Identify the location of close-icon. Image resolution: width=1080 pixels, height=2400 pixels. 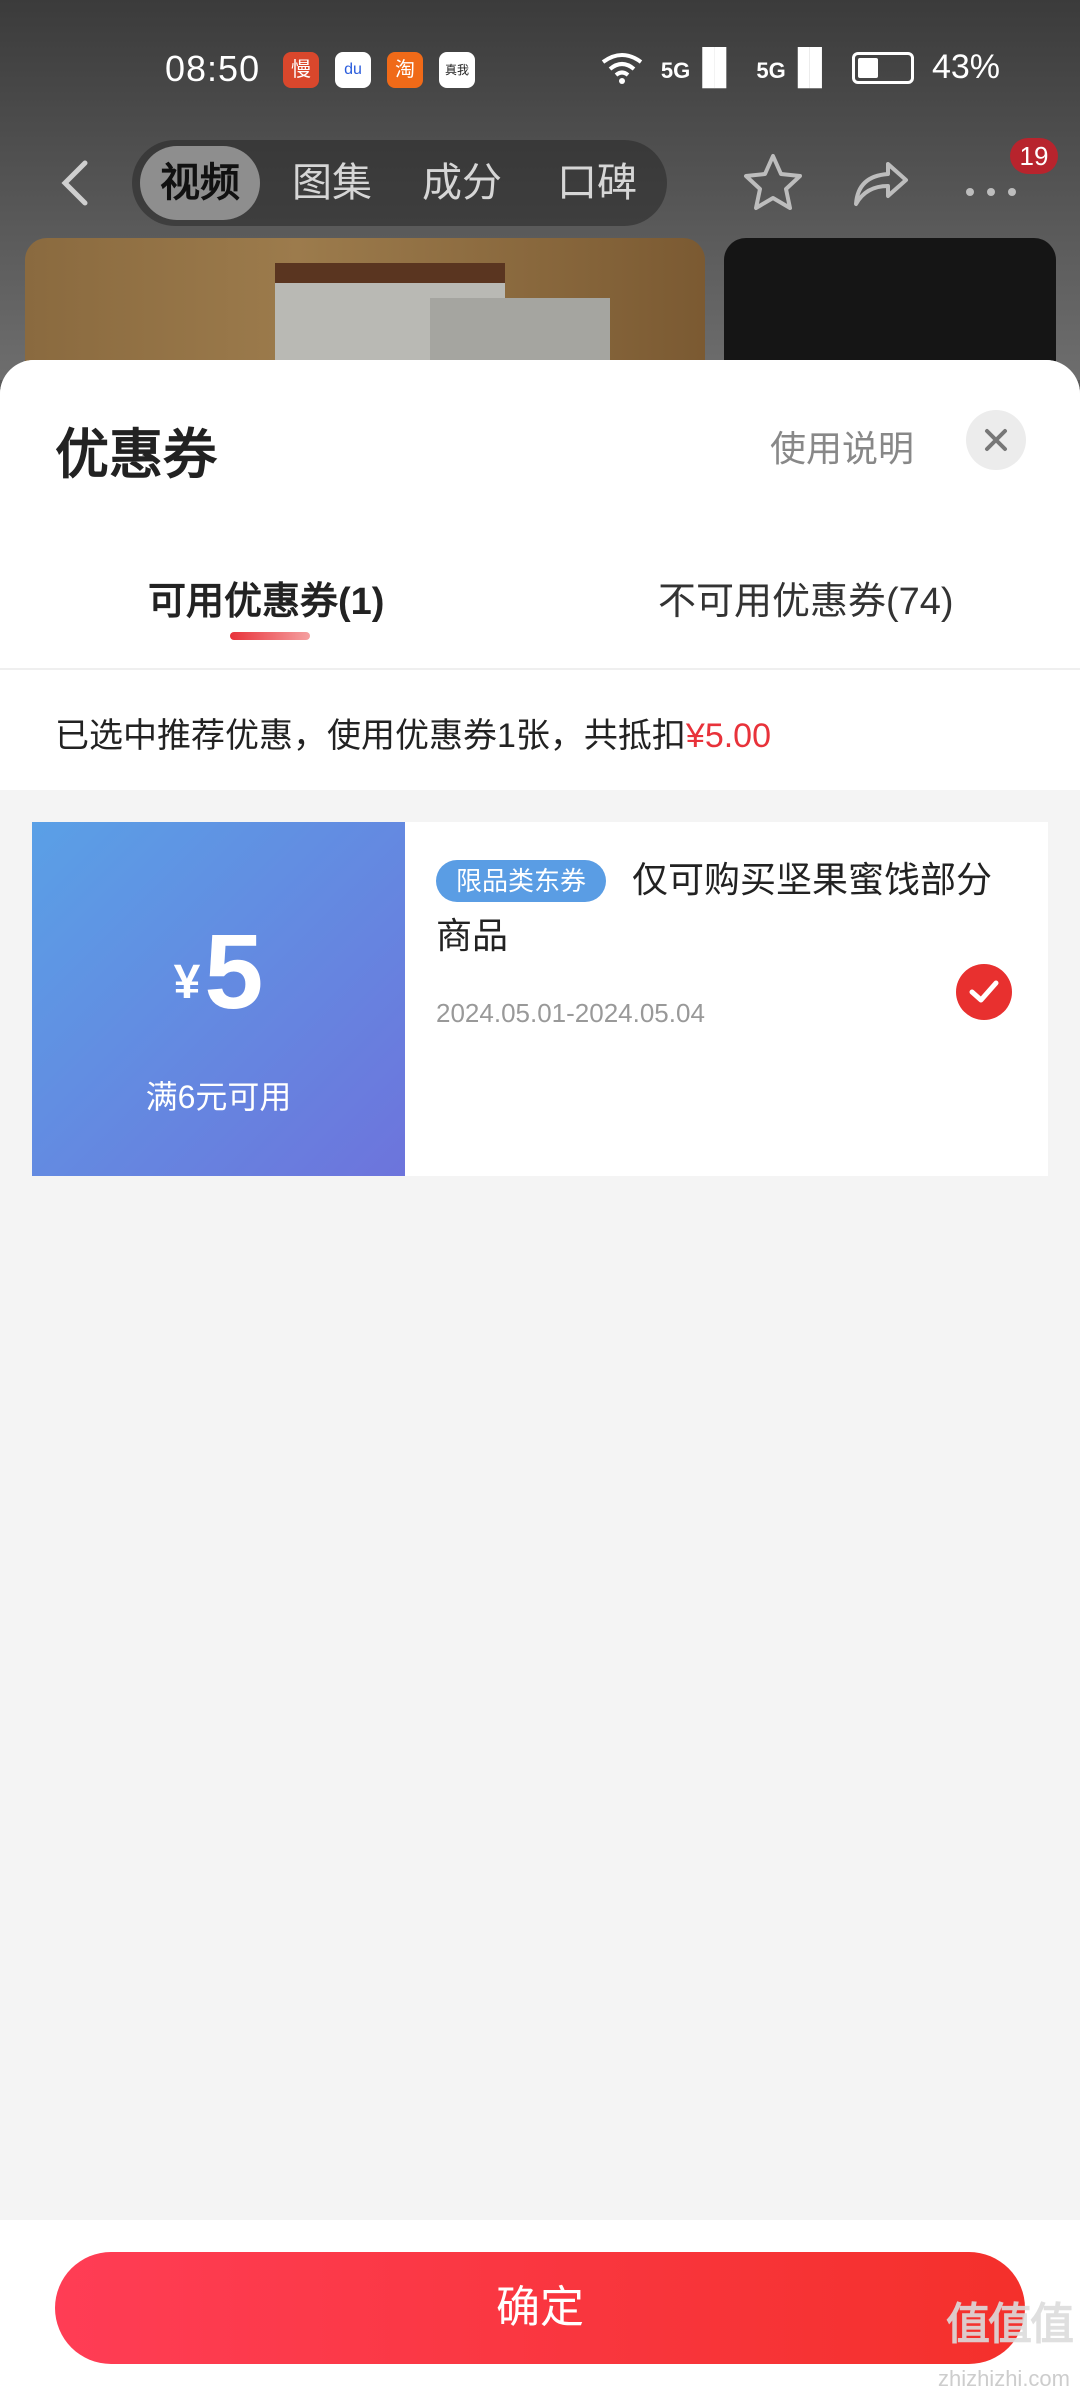
(996, 440).